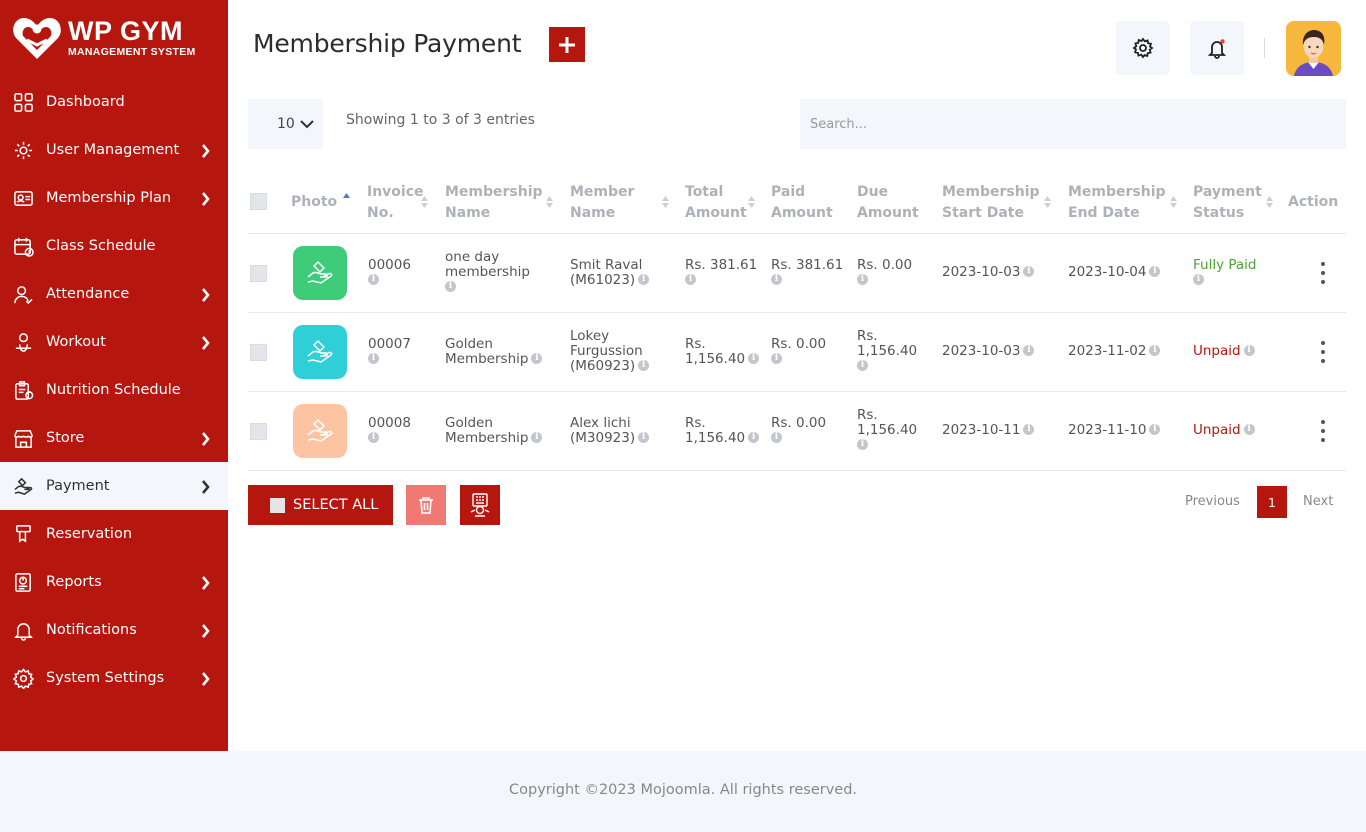 The height and width of the screenshot is (832, 1366). Describe the element at coordinates (716, 213) in the screenshot. I see `col-total-label-2: Amount` at that location.